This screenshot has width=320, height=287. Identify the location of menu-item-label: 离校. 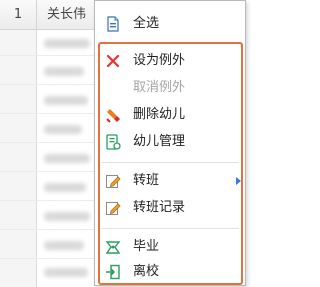
(146, 271).